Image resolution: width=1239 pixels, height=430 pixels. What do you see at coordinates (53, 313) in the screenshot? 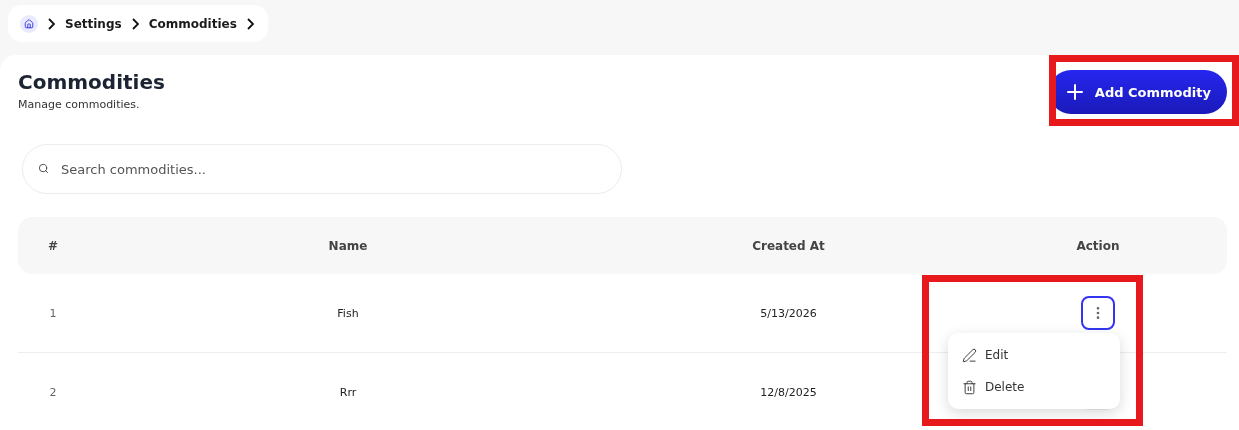
I see `table-cell: 1` at bounding box center [53, 313].